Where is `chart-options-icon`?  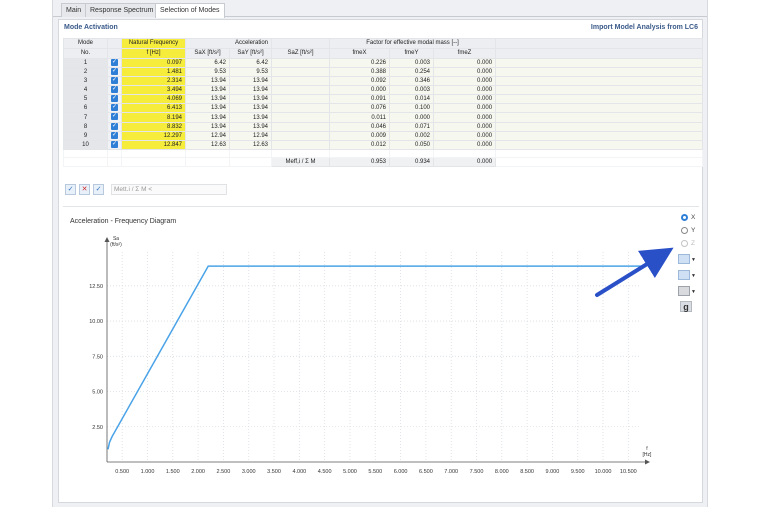
chart-options-icon is located at coordinates (684, 275).